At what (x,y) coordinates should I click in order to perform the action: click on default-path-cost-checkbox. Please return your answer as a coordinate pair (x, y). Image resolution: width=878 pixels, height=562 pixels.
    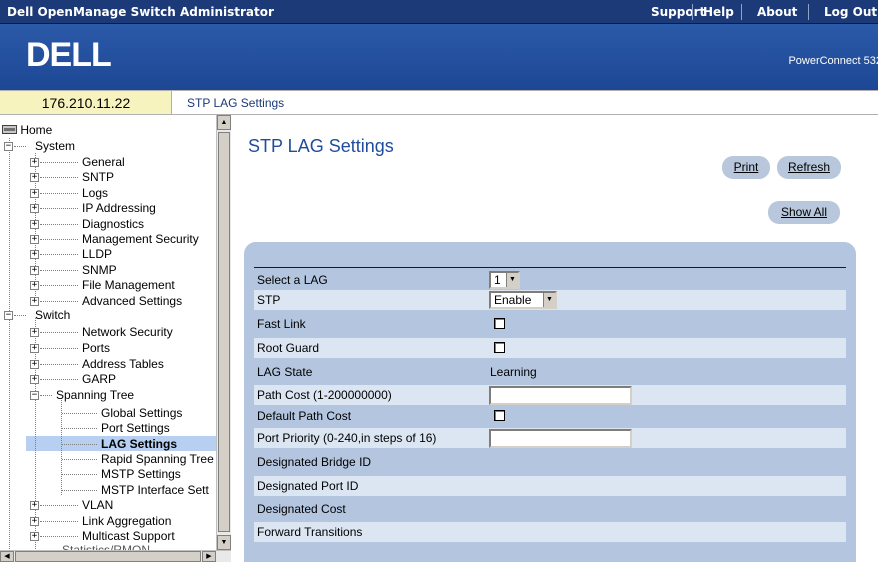
    Looking at the image, I should click on (499, 415).